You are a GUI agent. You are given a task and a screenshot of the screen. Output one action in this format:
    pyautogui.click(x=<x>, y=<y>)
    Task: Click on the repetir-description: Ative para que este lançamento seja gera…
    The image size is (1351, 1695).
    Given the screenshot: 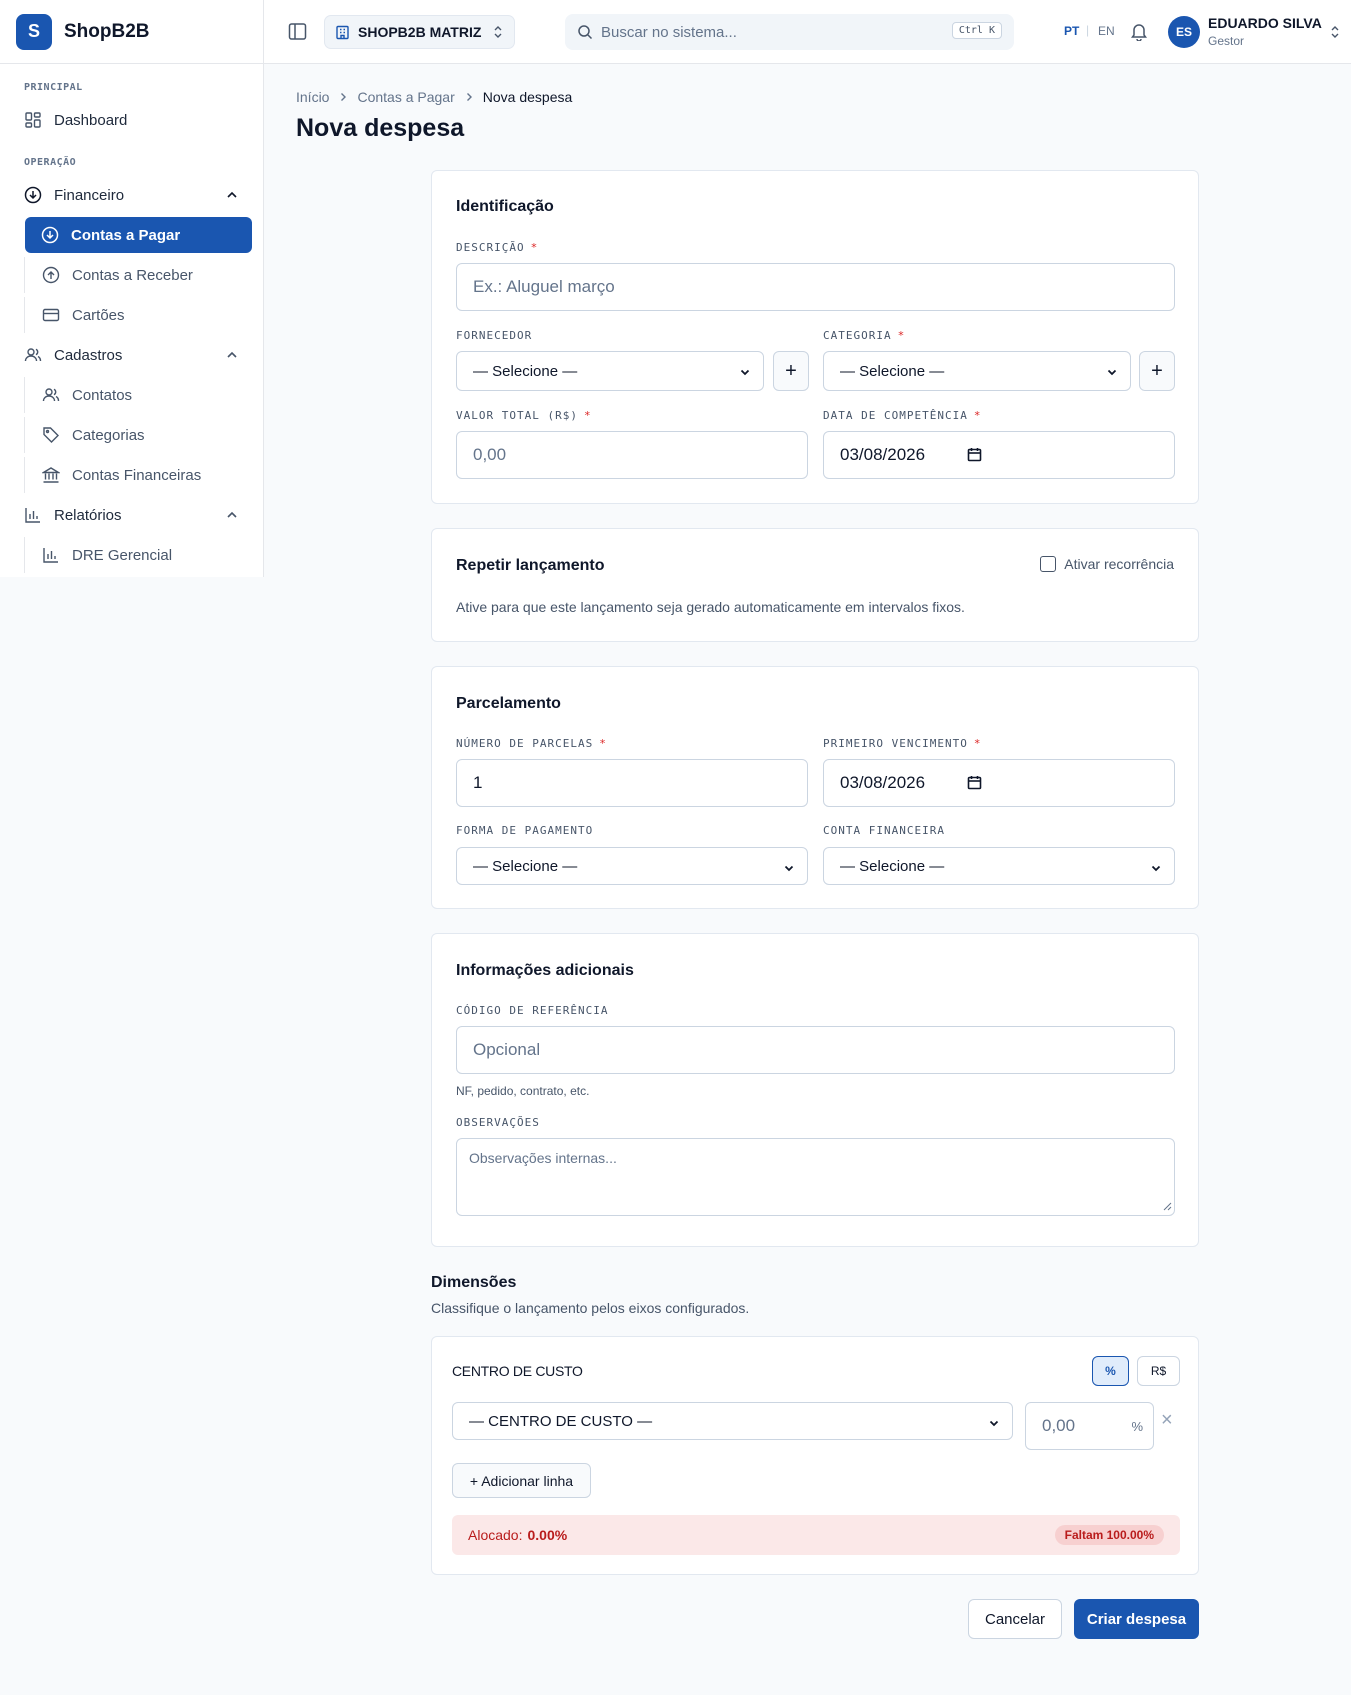 What is the action you would take?
    pyautogui.click(x=710, y=607)
    